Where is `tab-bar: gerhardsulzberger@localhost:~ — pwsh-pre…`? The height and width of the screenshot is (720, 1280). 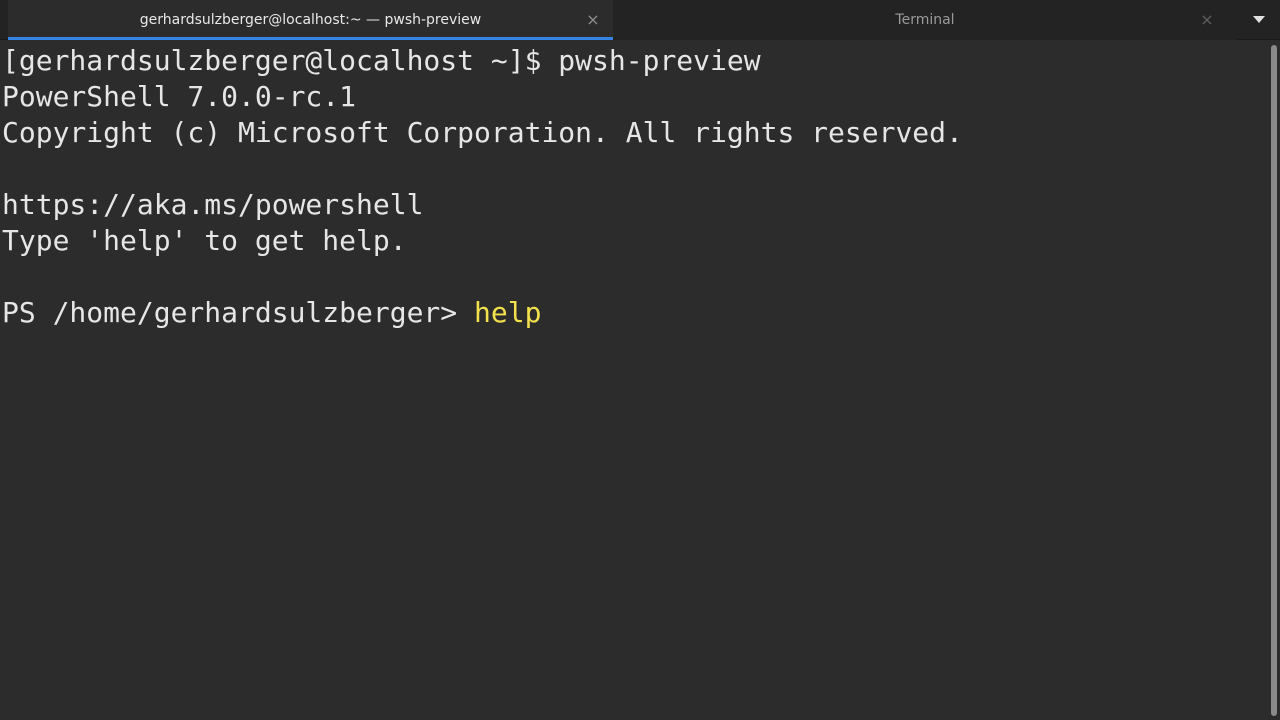 tab-bar: gerhardsulzberger@localhost:~ — pwsh-pre… is located at coordinates (640, 20).